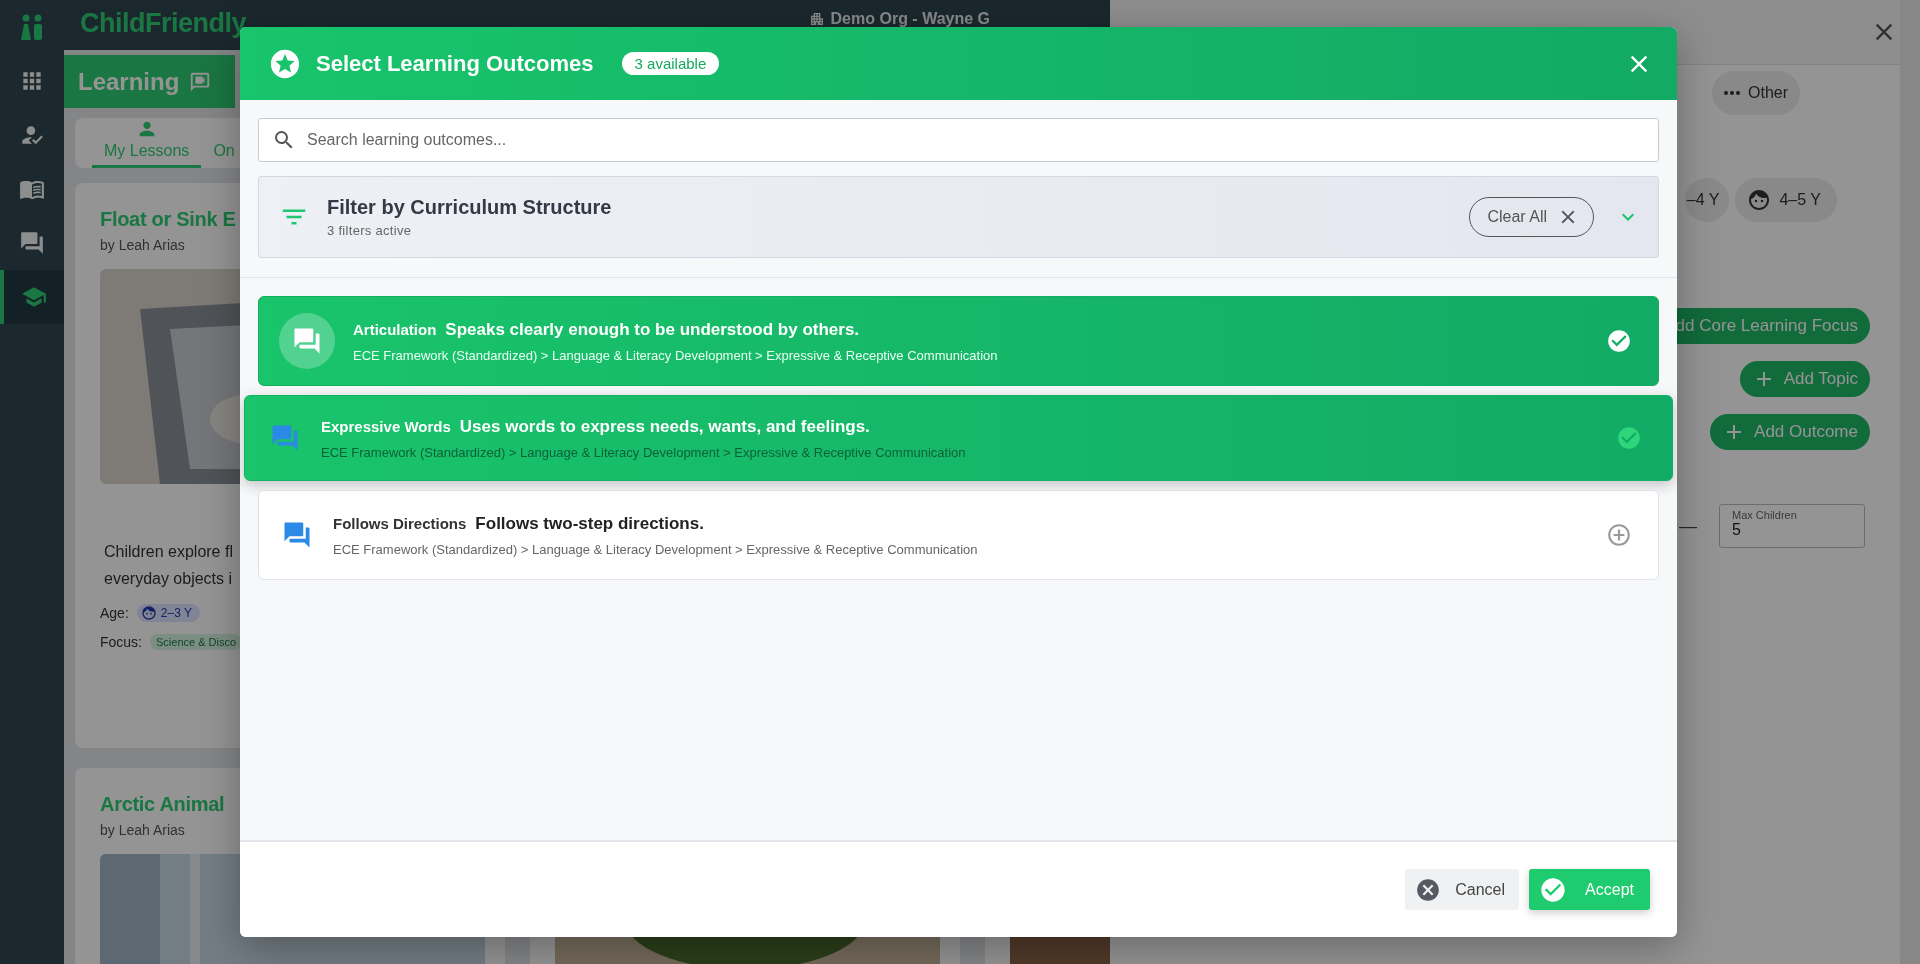  I want to click on max-children-field: Max Children 5, so click(1792, 526).